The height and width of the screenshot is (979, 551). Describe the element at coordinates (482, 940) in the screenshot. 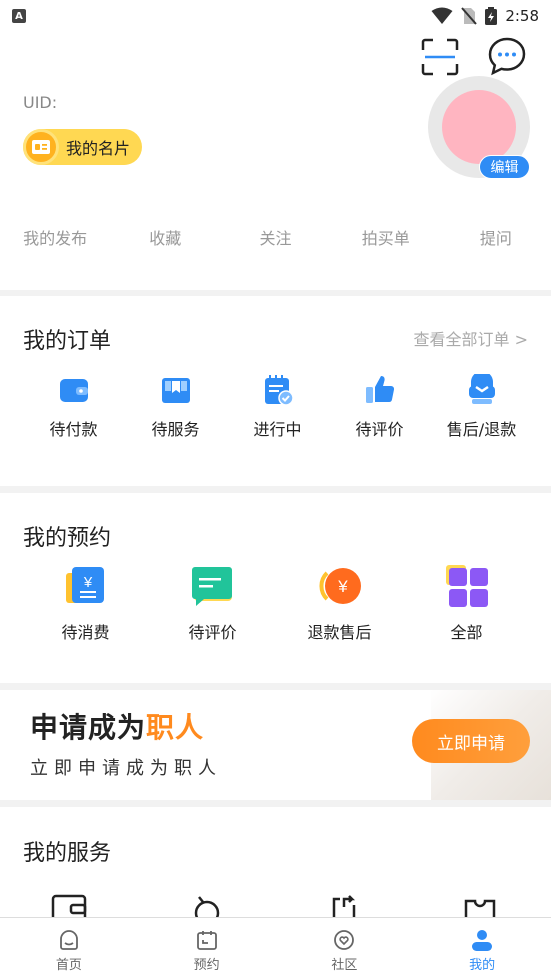

I see `profile-icon` at that location.